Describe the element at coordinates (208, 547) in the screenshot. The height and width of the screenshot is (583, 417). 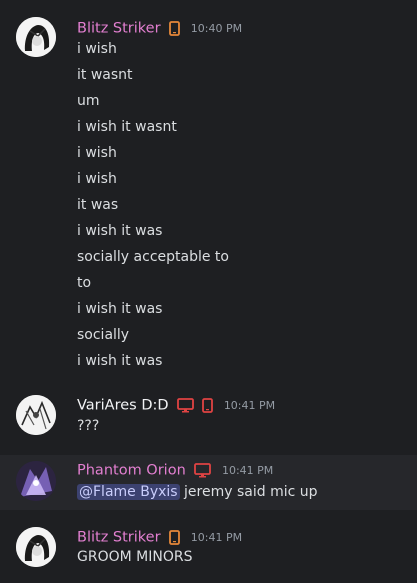
I see `message-group: Blitz Striker 10:41 PM GROOM MINORS` at that location.